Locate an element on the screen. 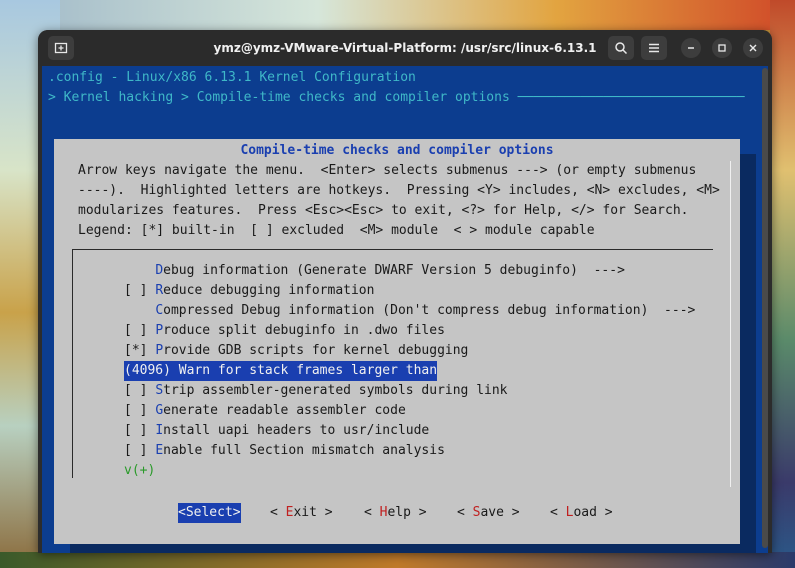  menu-item-prefix: (4096) is located at coordinates (151, 370).